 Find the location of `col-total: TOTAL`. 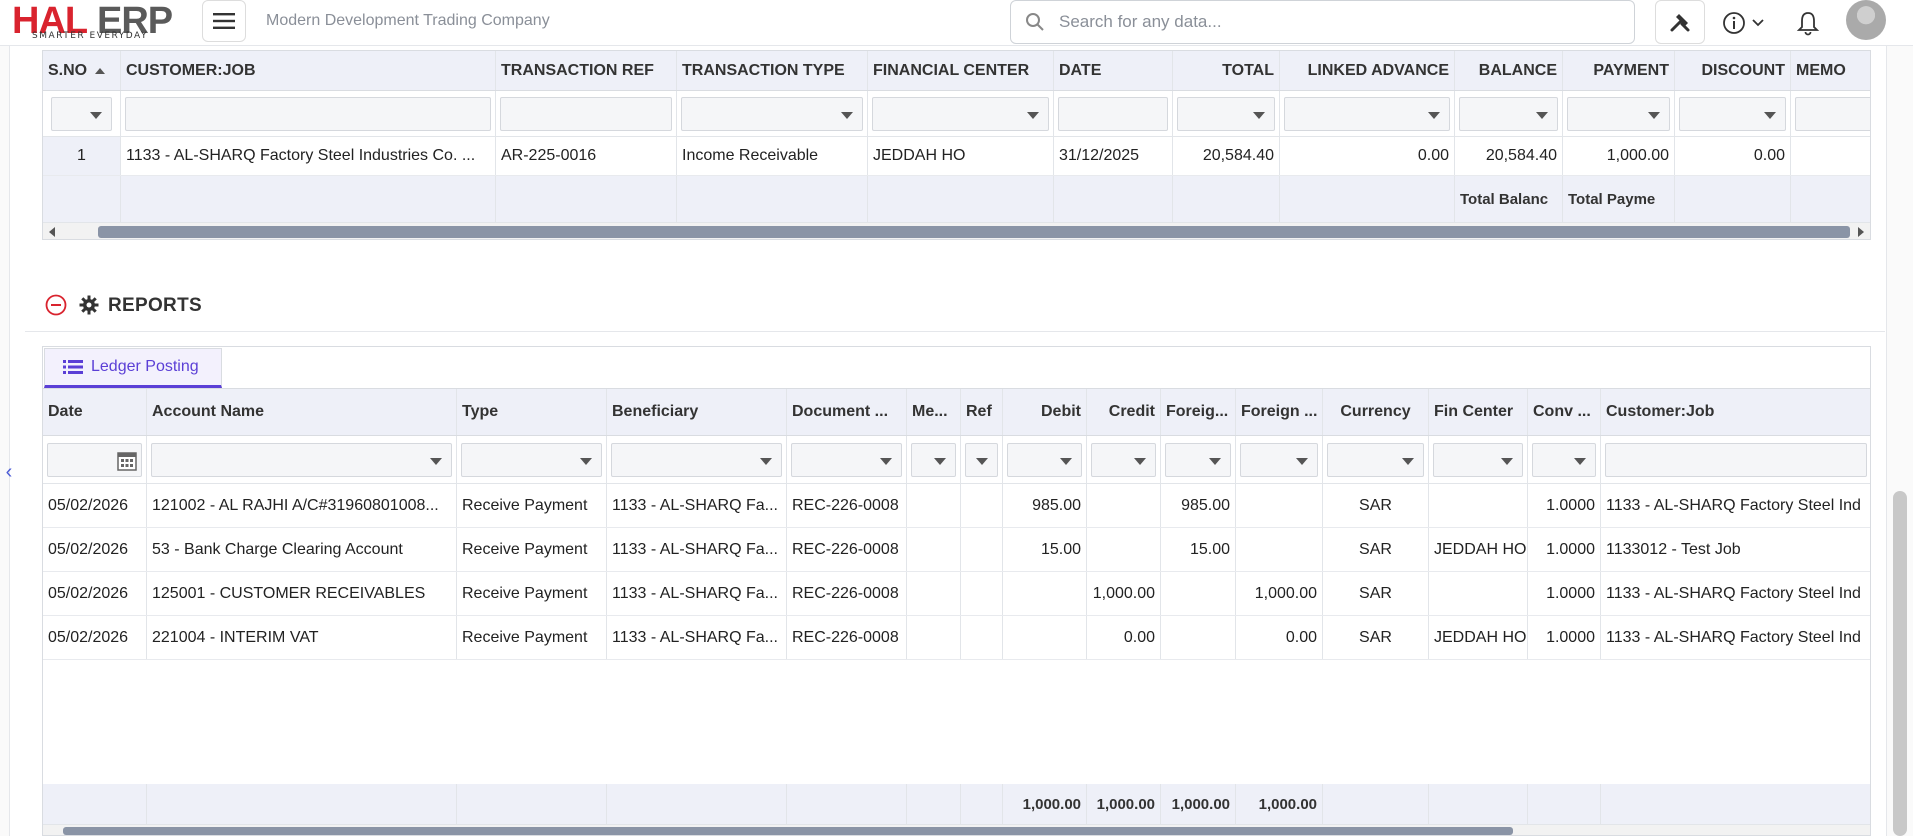

col-total: TOTAL is located at coordinates (1226, 70).